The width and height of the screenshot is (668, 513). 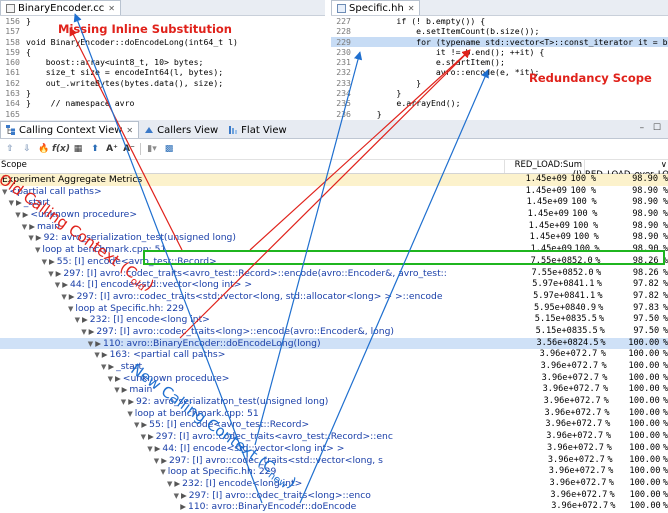 I want to click on window-controls: – ☐, so click(x=652, y=128).